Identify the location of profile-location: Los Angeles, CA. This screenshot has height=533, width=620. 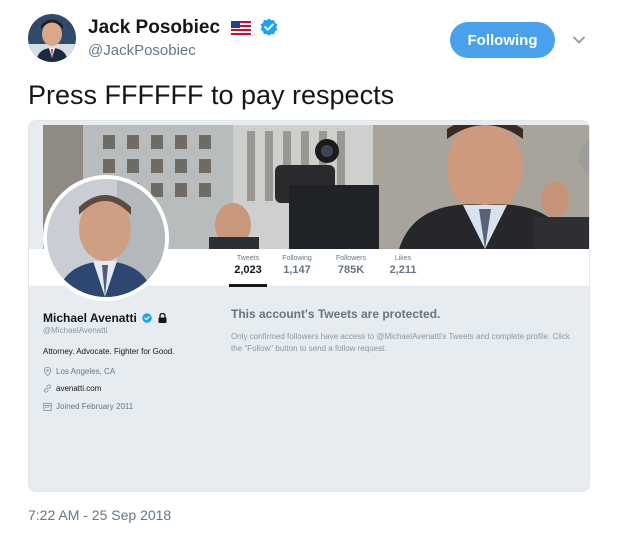
(79, 371).